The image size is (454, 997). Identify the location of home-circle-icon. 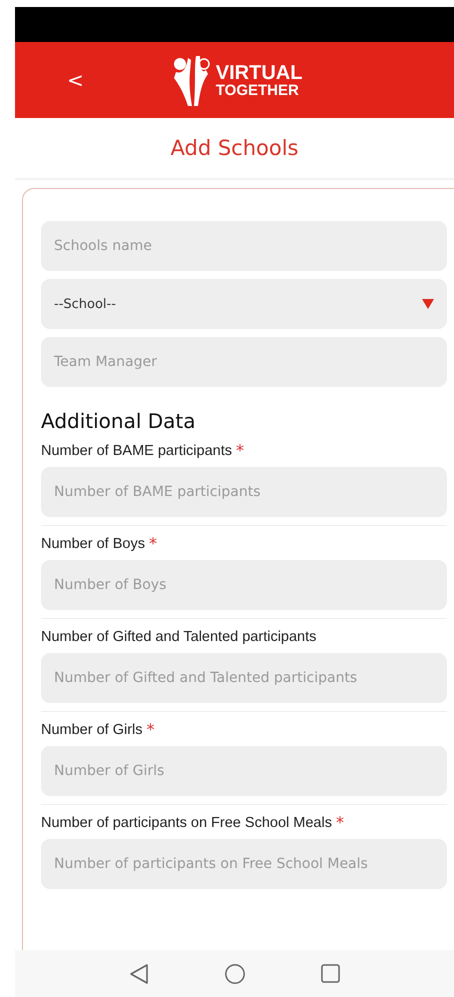
(235, 973).